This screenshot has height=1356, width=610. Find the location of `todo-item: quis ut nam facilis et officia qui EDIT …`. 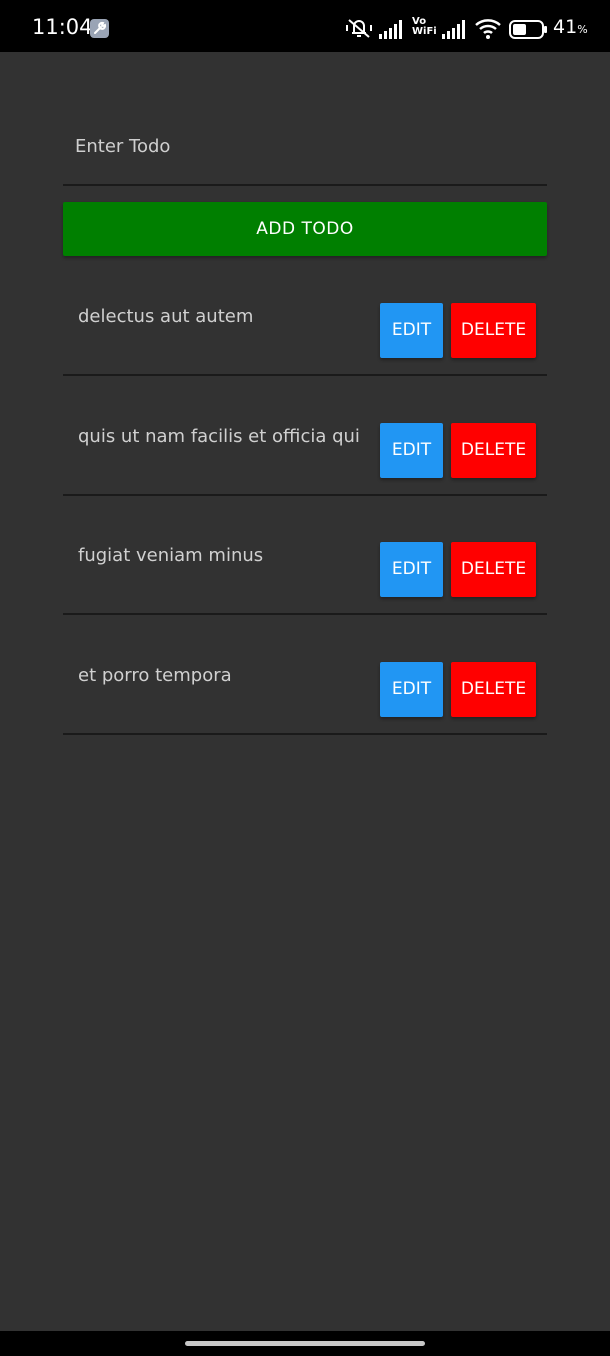

todo-item: quis ut nam facilis et officia qui EDIT … is located at coordinates (305, 436).